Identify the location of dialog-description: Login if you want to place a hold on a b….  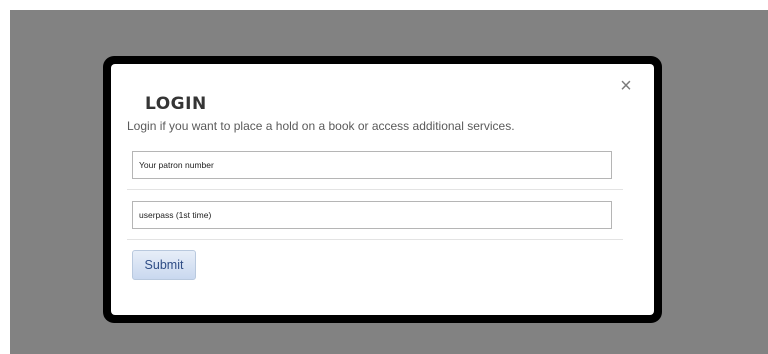
(321, 126).